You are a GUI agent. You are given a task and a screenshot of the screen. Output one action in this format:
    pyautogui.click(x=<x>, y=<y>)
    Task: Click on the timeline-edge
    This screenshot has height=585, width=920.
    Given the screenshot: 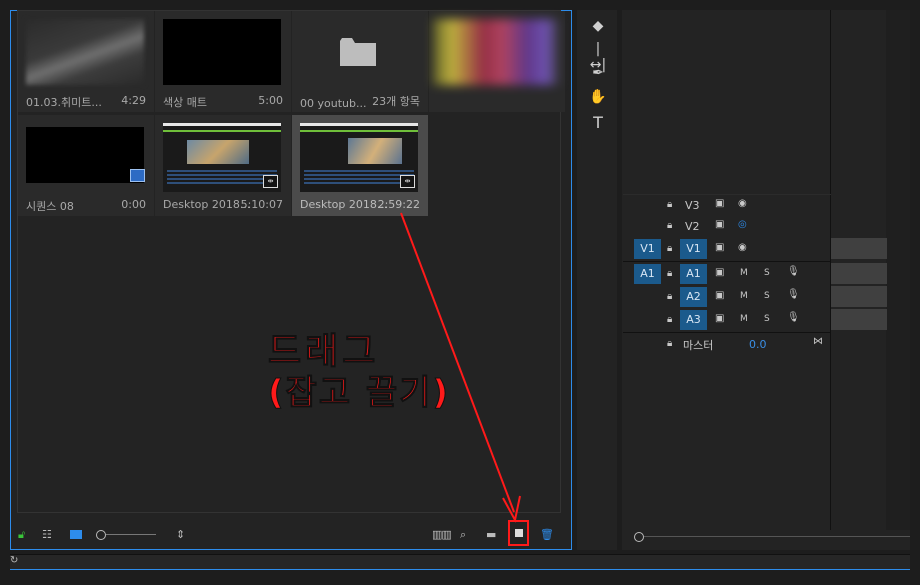 What is the action you would take?
    pyautogui.click(x=898, y=270)
    